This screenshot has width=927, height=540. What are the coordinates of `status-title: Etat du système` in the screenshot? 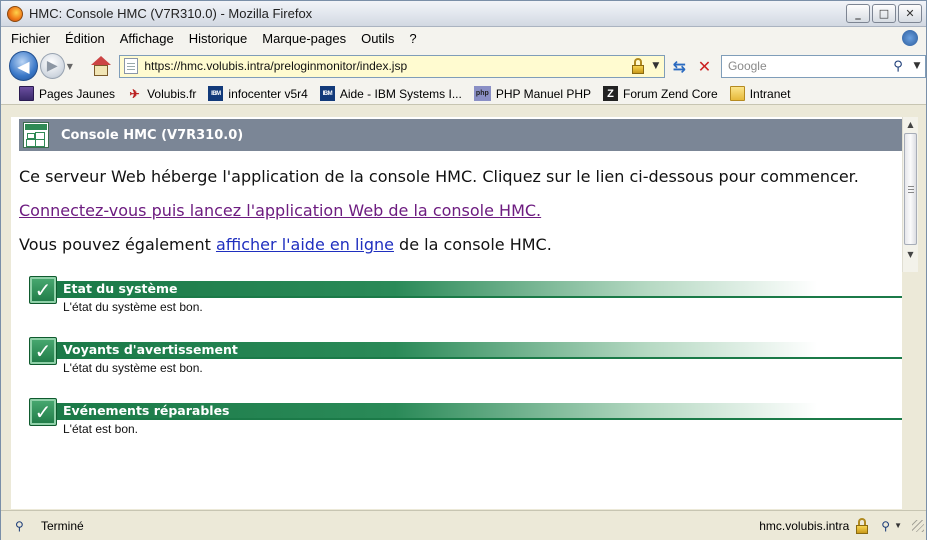 It's located at (120, 288).